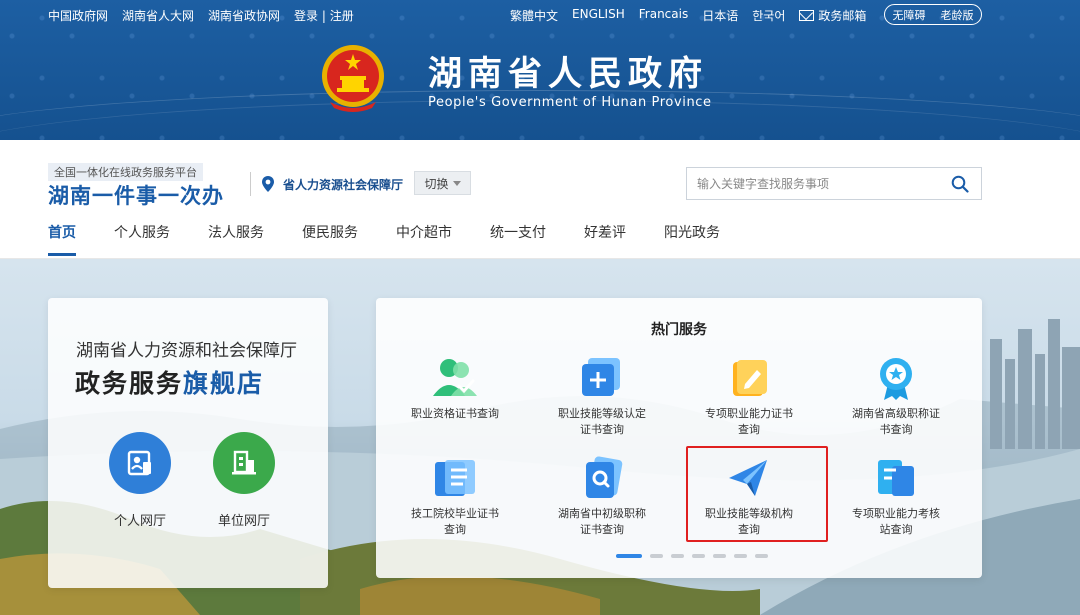 This screenshot has width=1080, height=615. I want to click on hot-services-title: 热门服务, so click(679, 330).